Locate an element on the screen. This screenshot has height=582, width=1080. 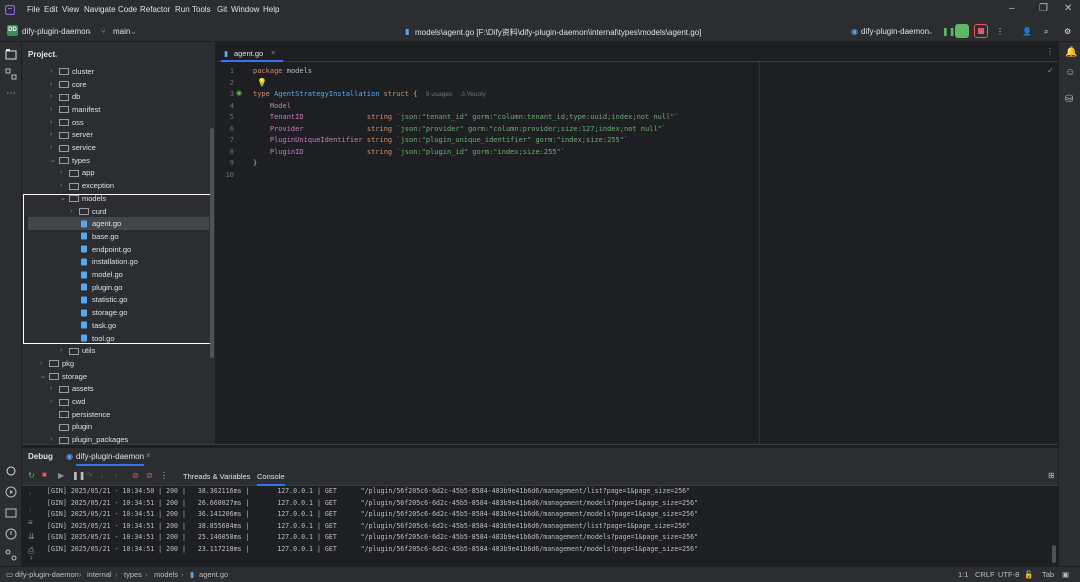
debug-session-tab: dify-plugin-daemon is located at coordinates (110, 459).